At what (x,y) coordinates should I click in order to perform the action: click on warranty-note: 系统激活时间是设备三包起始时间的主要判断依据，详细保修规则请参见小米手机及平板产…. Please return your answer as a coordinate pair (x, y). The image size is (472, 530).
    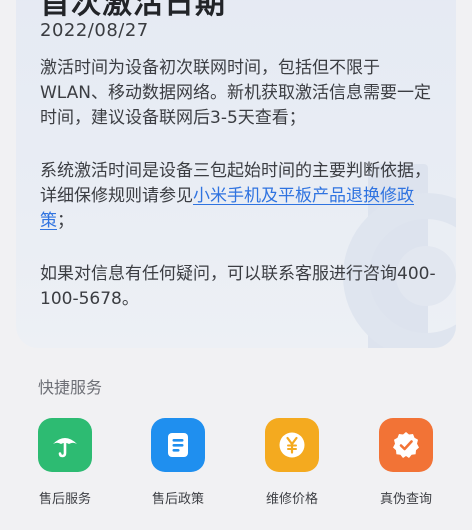
    Looking at the image, I should click on (239, 196).